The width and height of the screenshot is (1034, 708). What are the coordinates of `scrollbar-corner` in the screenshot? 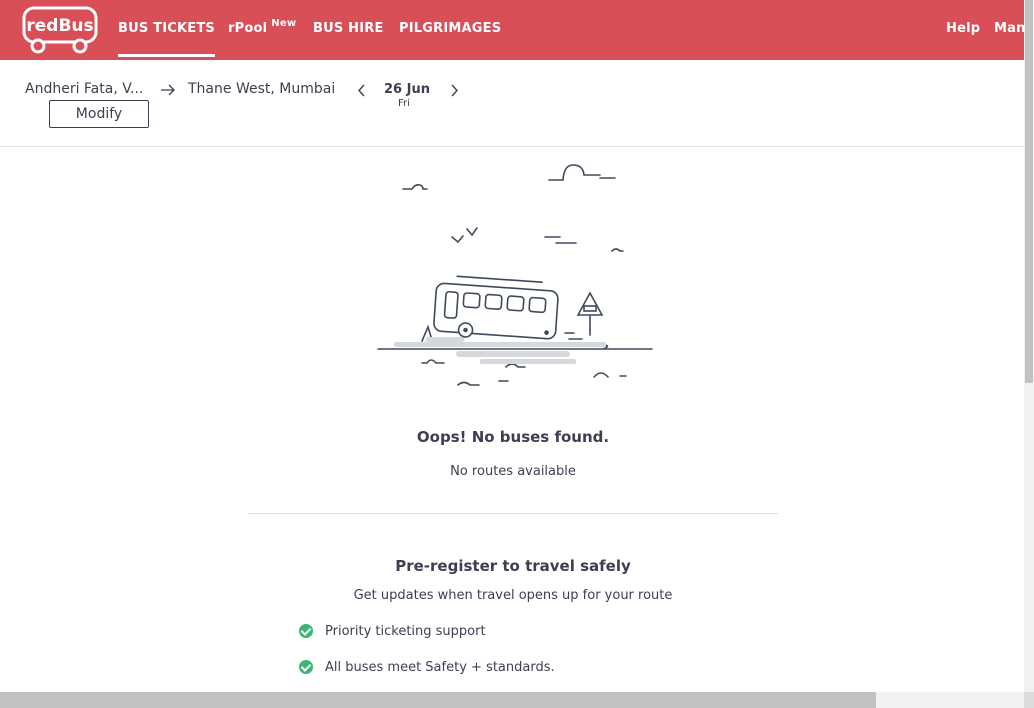 It's located at (1029, 700).